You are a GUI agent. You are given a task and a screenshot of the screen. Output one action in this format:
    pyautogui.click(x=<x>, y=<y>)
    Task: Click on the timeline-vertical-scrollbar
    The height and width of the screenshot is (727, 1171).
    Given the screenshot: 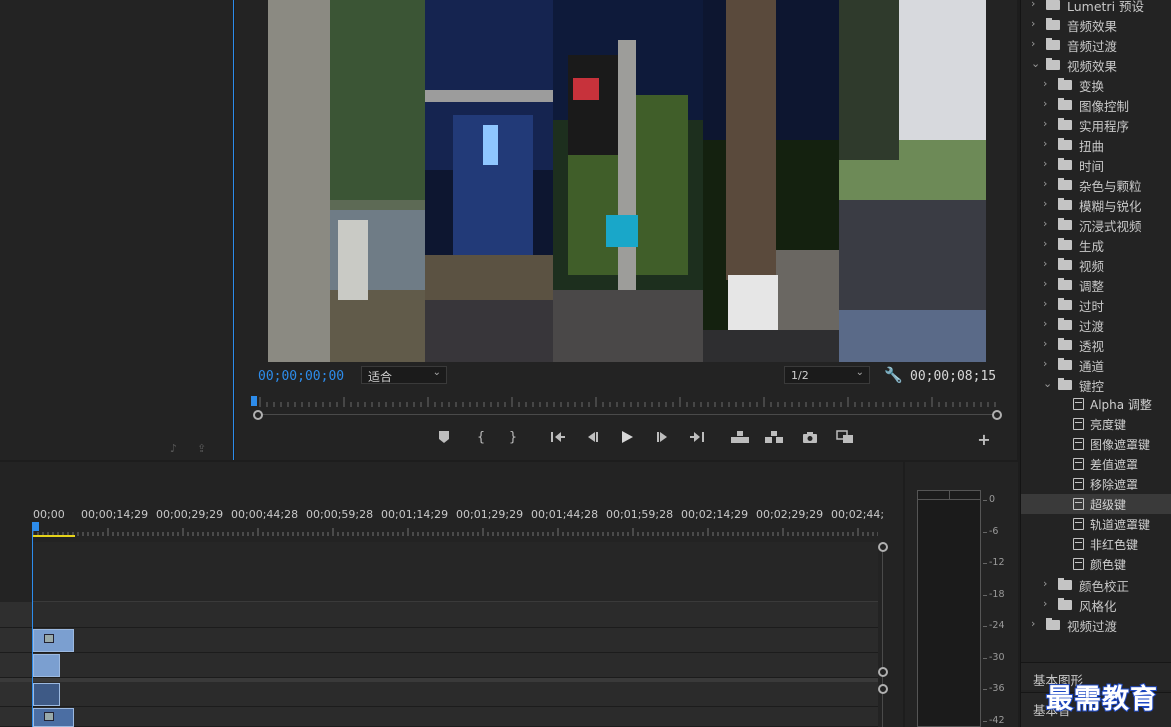 What is the action you would take?
    pyautogui.click(x=883, y=634)
    